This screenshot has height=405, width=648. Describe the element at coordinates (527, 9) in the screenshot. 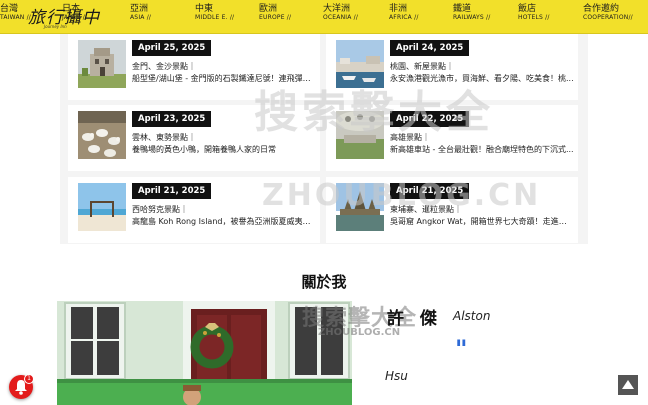

I see `nav-label-zh: 飯店` at that location.